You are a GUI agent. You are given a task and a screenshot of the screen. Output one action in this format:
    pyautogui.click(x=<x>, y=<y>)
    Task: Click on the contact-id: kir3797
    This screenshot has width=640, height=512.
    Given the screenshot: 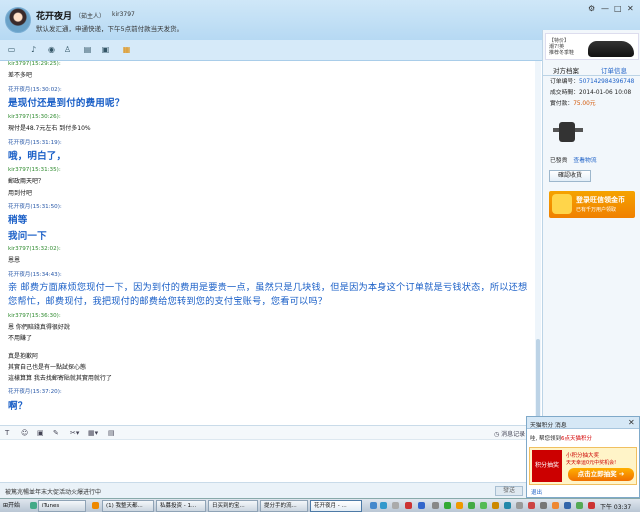 What is the action you would take?
    pyautogui.click(x=123, y=14)
    